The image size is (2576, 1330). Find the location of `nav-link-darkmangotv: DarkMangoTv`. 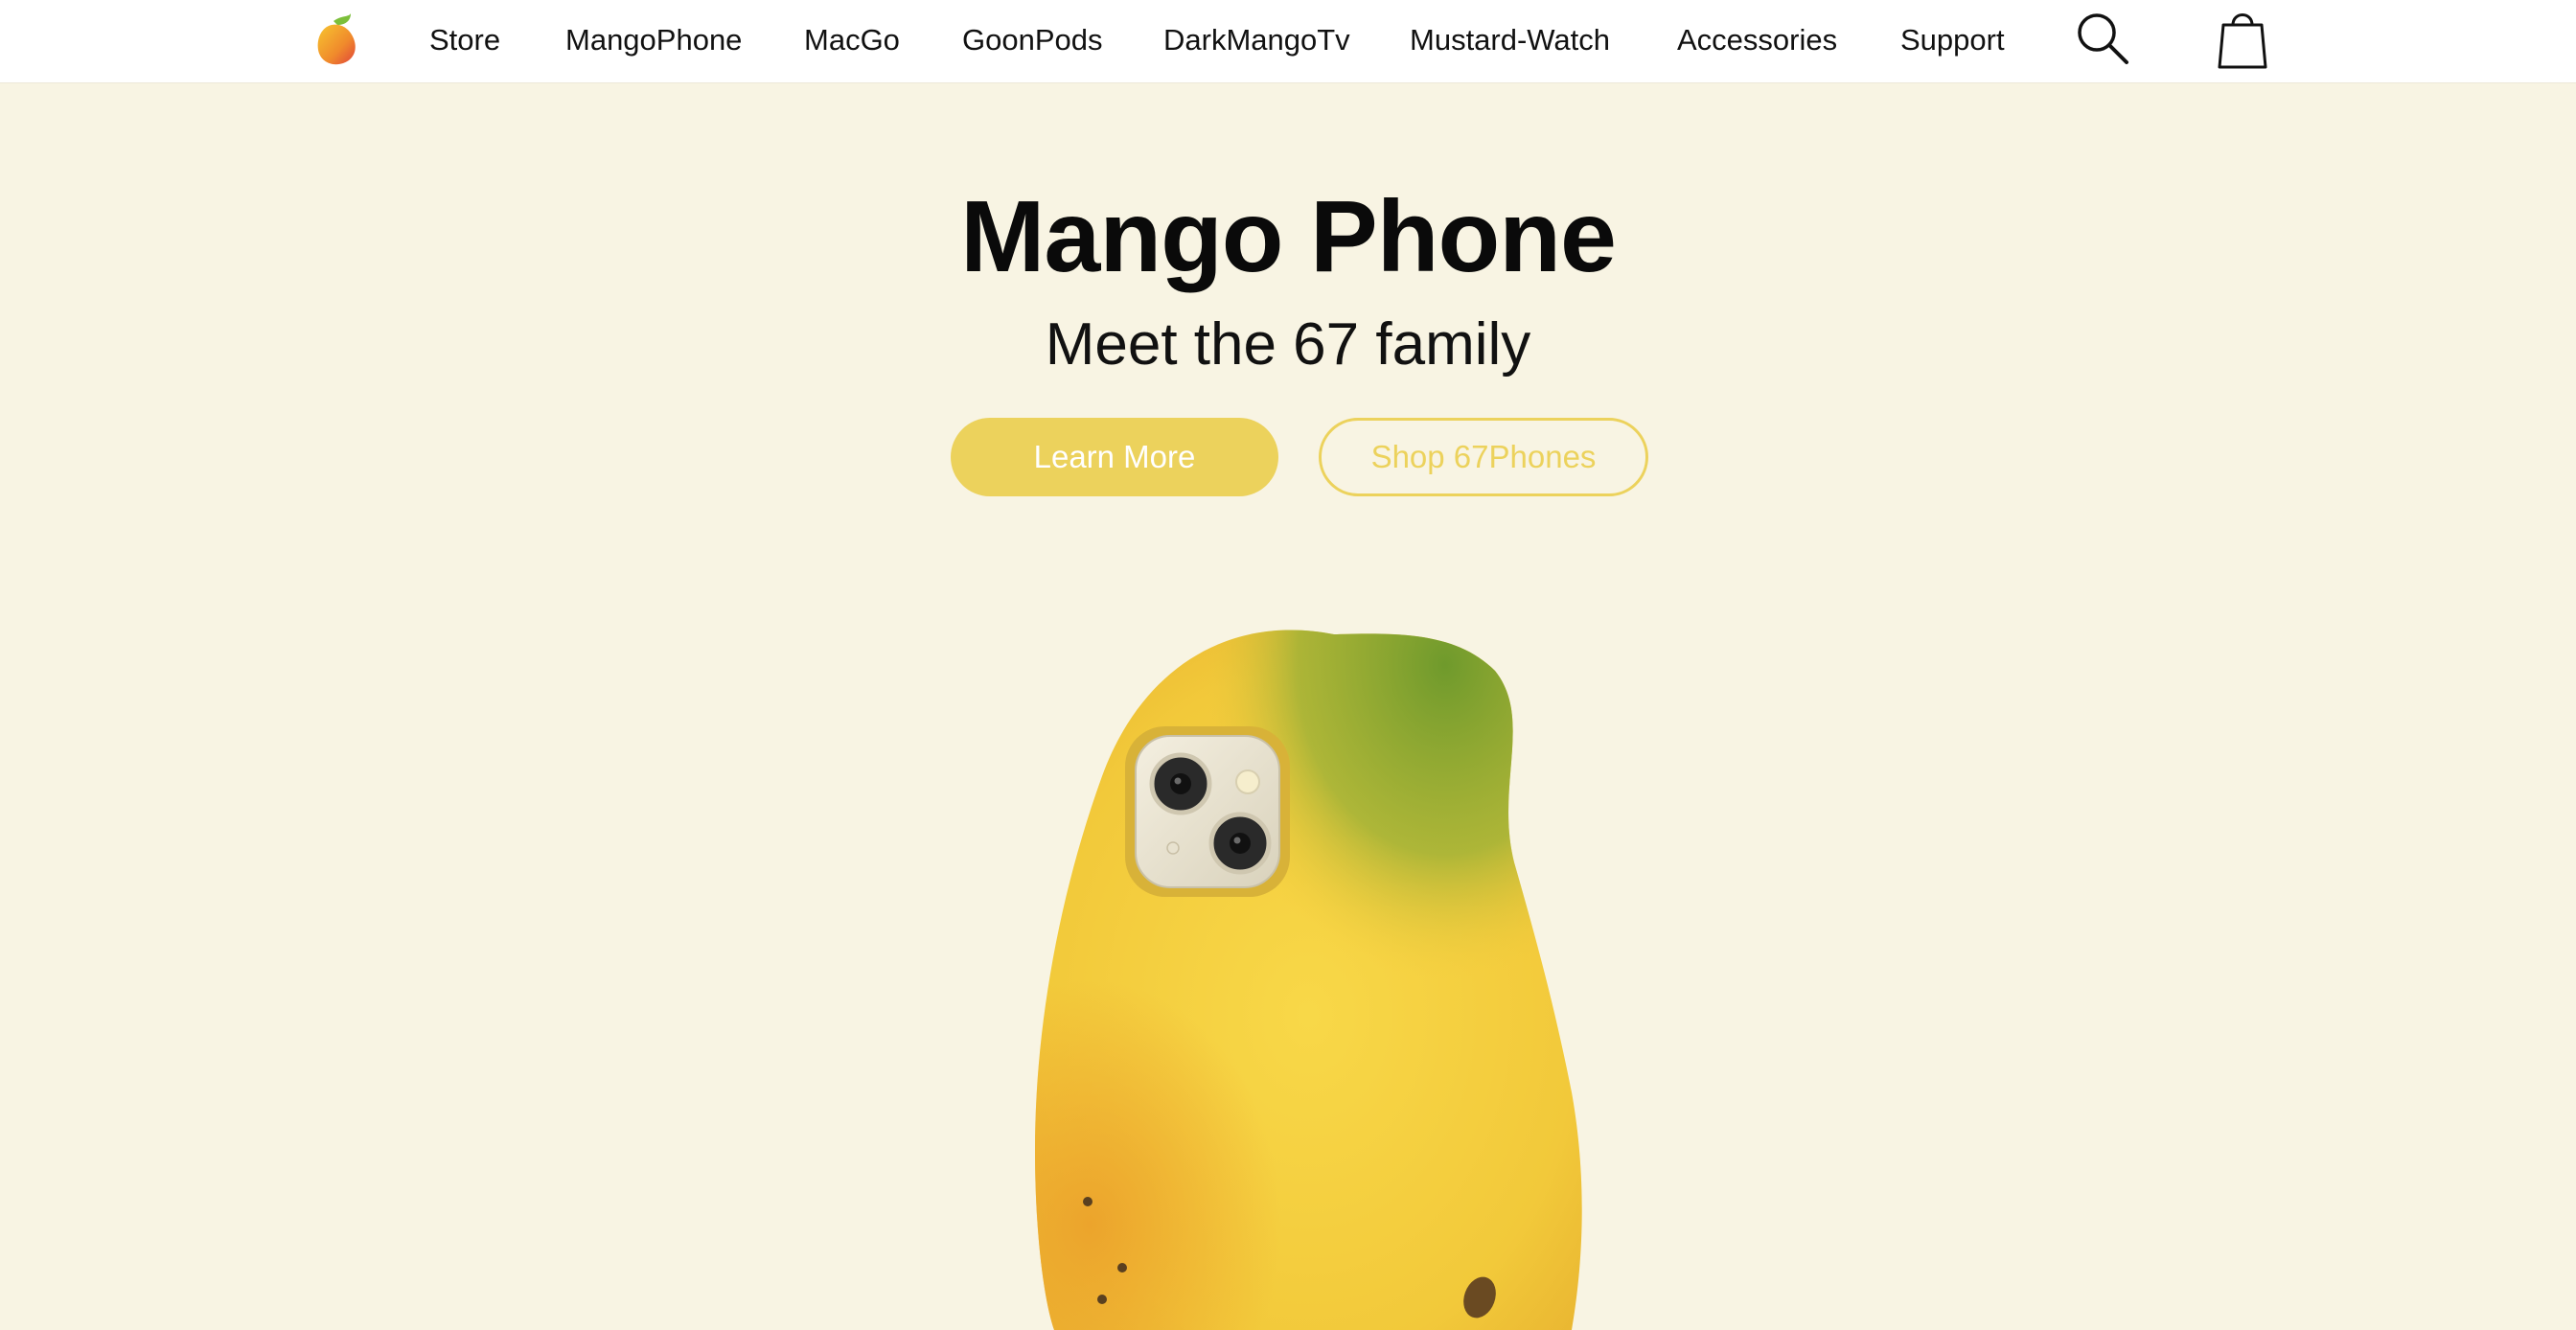

nav-link-darkmangotv: DarkMangoTv is located at coordinates (1256, 40).